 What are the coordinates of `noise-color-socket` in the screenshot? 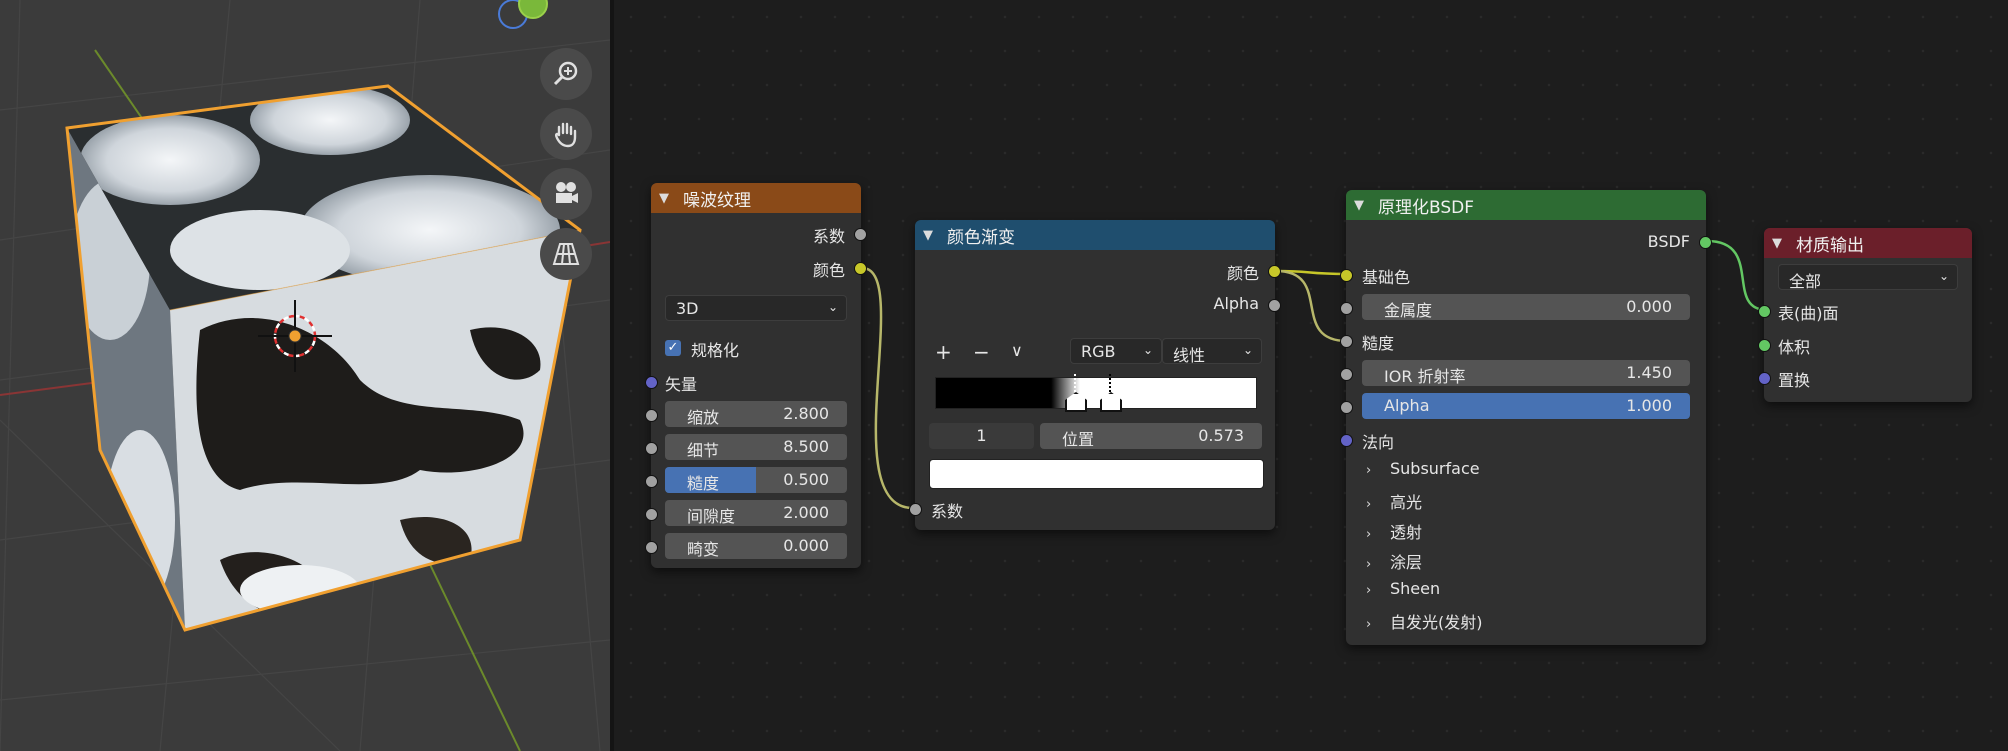 It's located at (860, 268).